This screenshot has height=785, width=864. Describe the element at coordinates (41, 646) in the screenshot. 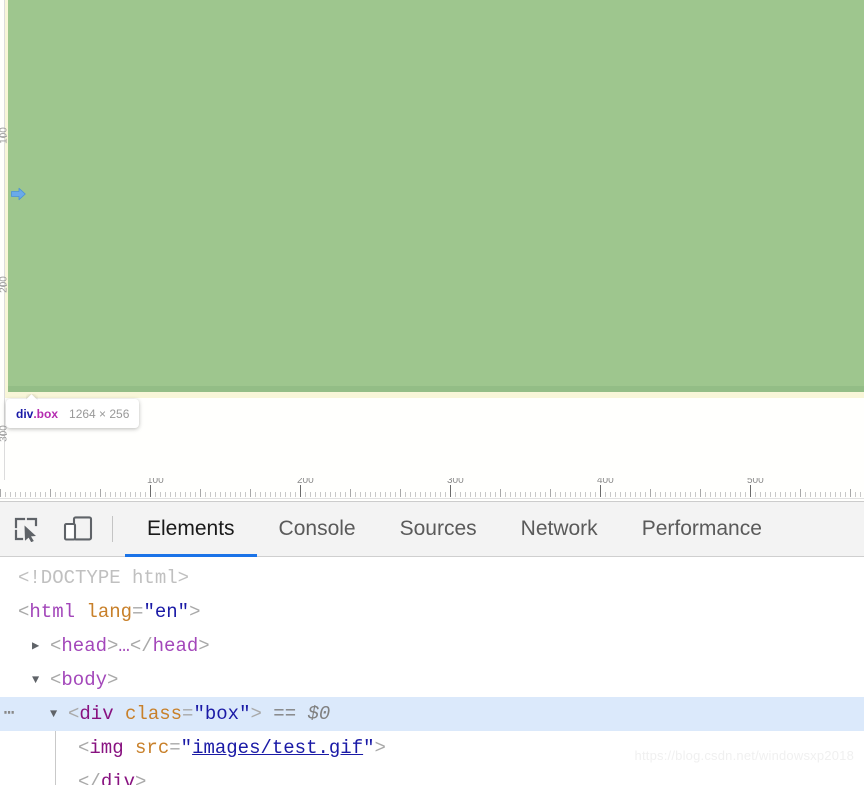

I see `head-twisty-collapsed: ▶` at that location.